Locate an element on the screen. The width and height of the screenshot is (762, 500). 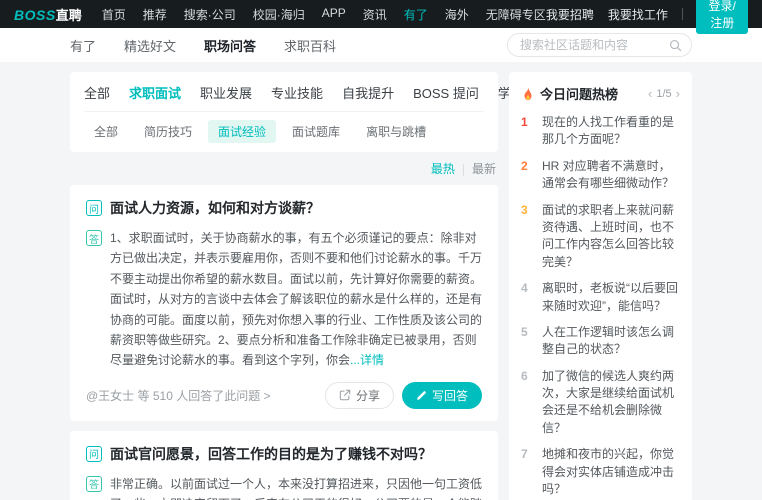
boss-zhipin-logo: BOSS 直聘 is located at coordinates (48, 14).